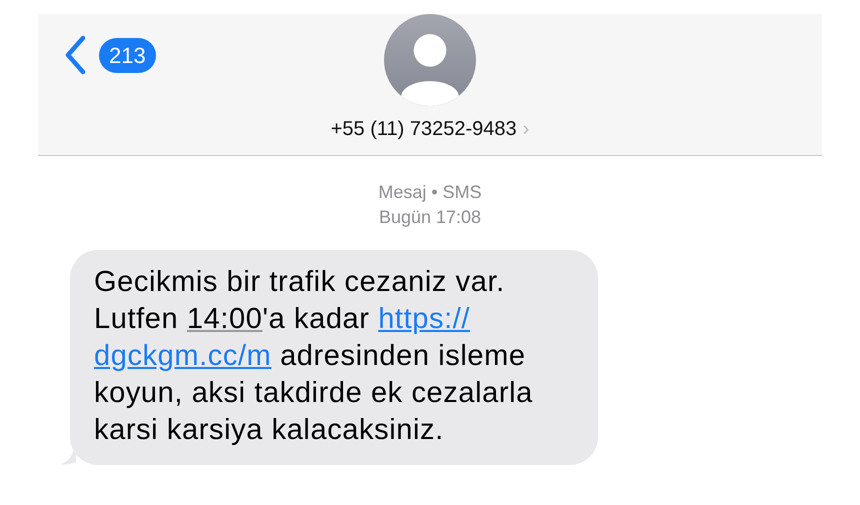  I want to click on message-link: dgckgm.cc/m, so click(183, 356).